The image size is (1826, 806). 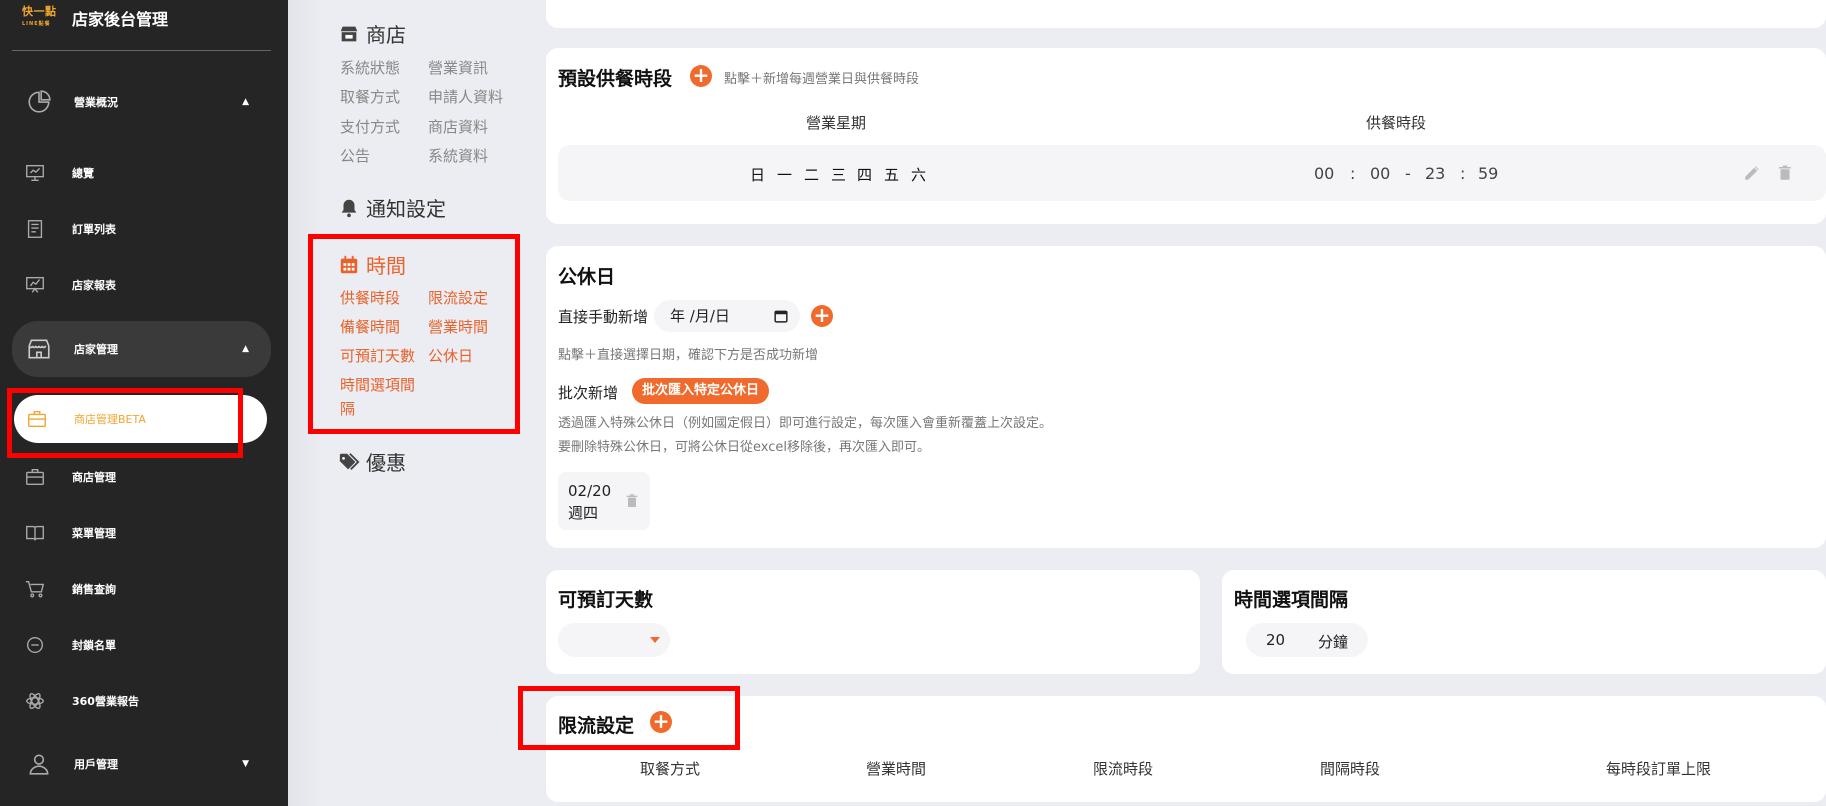 I want to click on submenu-link-rate-limit: 限流設定, so click(x=458, y=297).